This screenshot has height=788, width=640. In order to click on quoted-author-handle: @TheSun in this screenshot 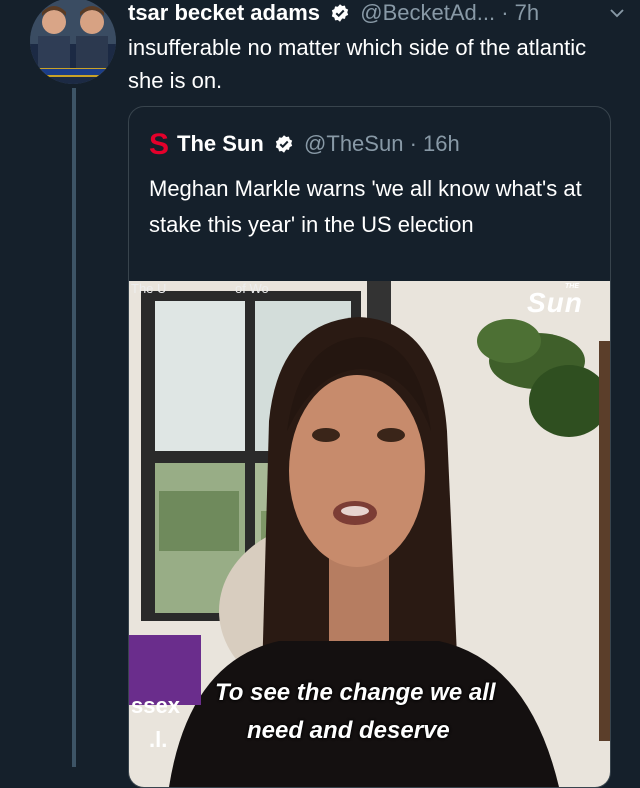, I will do `click(353, 143)`.